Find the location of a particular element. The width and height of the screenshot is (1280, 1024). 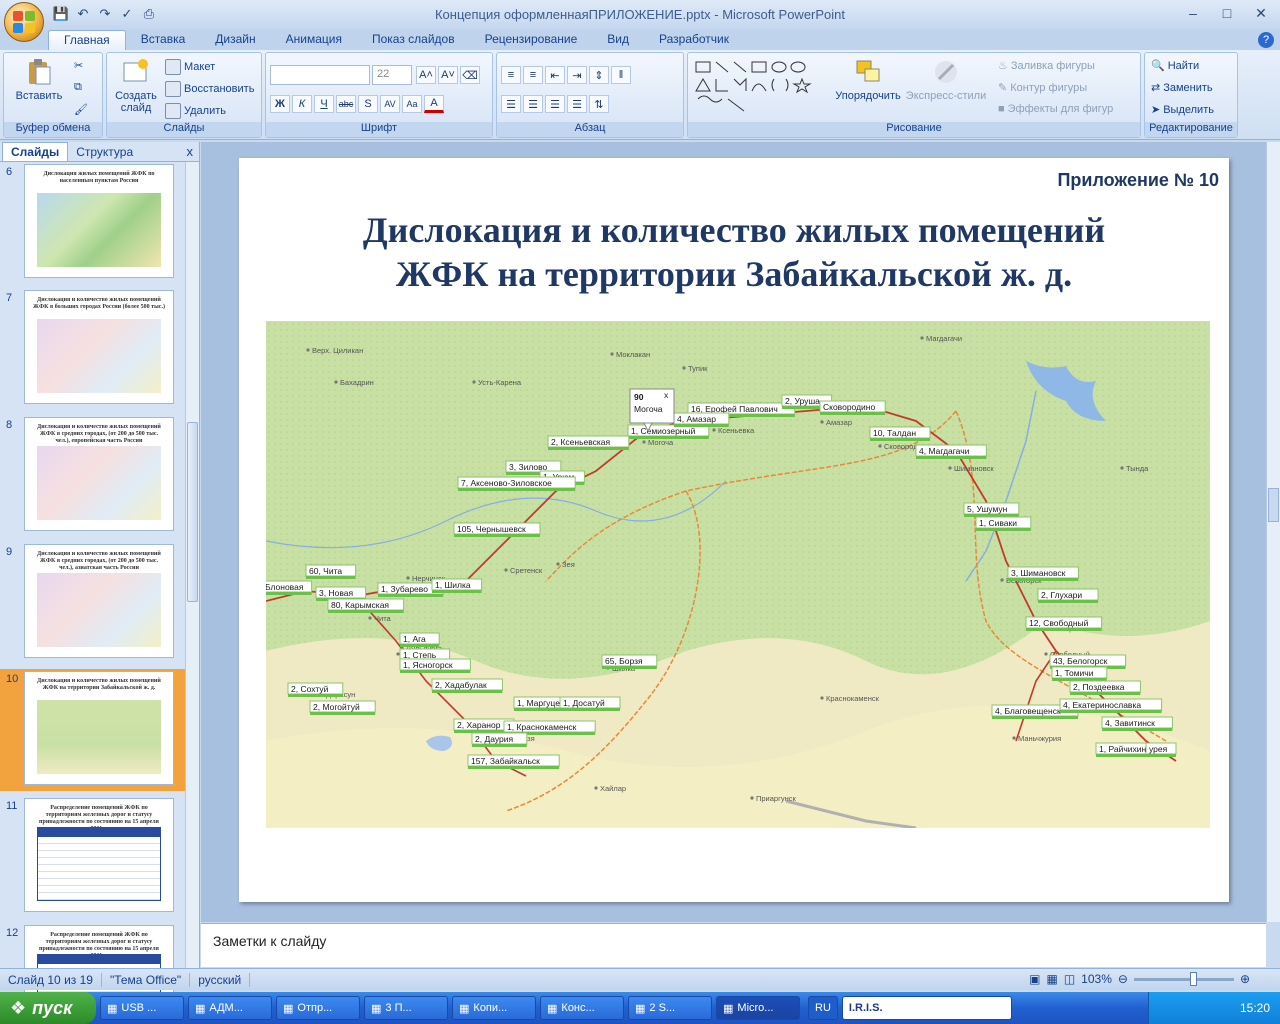

station-marker: 2, Ксеньевская is located at coordinates (588, 442).